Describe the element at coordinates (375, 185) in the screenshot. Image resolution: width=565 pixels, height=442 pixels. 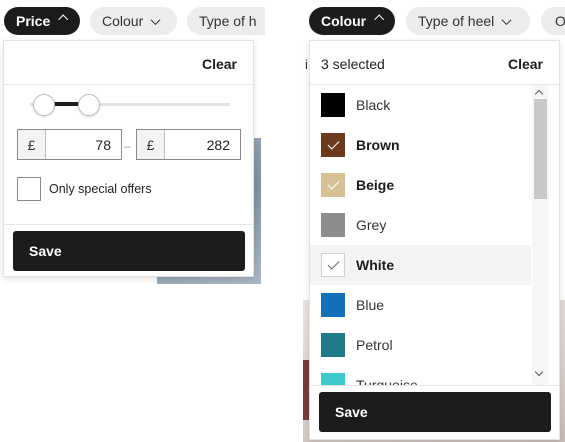
I see `colour-label: Beige` at that location.